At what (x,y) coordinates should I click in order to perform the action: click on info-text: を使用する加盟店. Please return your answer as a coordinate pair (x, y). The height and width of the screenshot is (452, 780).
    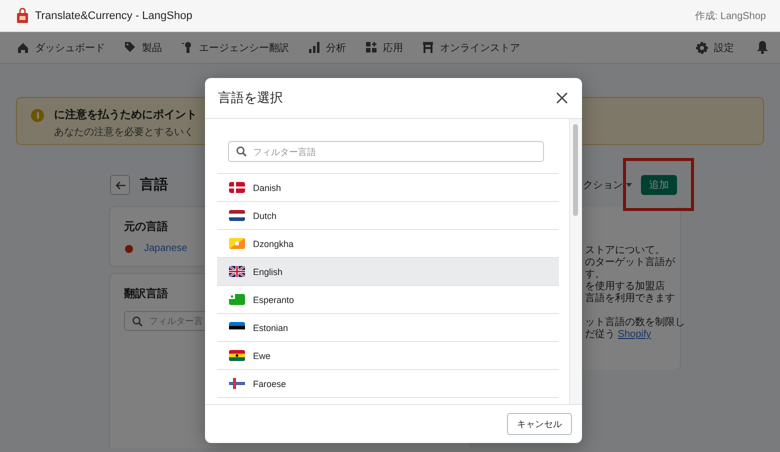
    Looking at the image, I should click on (625, 286).